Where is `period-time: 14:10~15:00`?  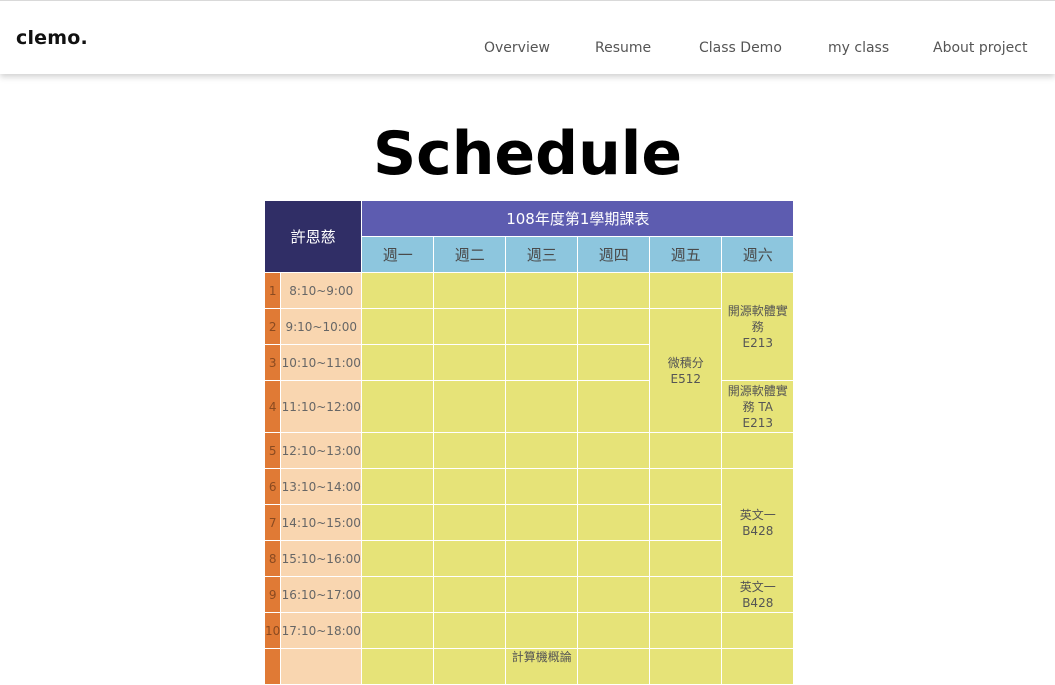
period-time: 14:10~15:00 is located at coordinates (321, 522).